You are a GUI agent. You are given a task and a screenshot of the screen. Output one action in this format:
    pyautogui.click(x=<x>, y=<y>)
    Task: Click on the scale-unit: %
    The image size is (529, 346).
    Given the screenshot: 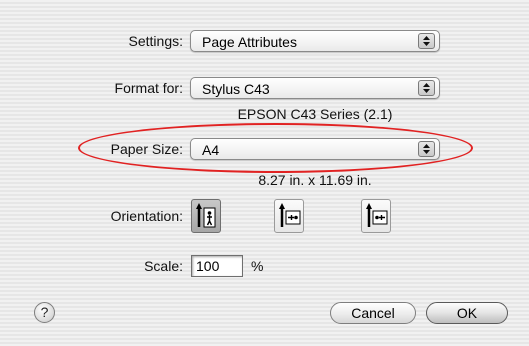 What is the action you would take?
    pyautogui.click(x=257, y=266)
    